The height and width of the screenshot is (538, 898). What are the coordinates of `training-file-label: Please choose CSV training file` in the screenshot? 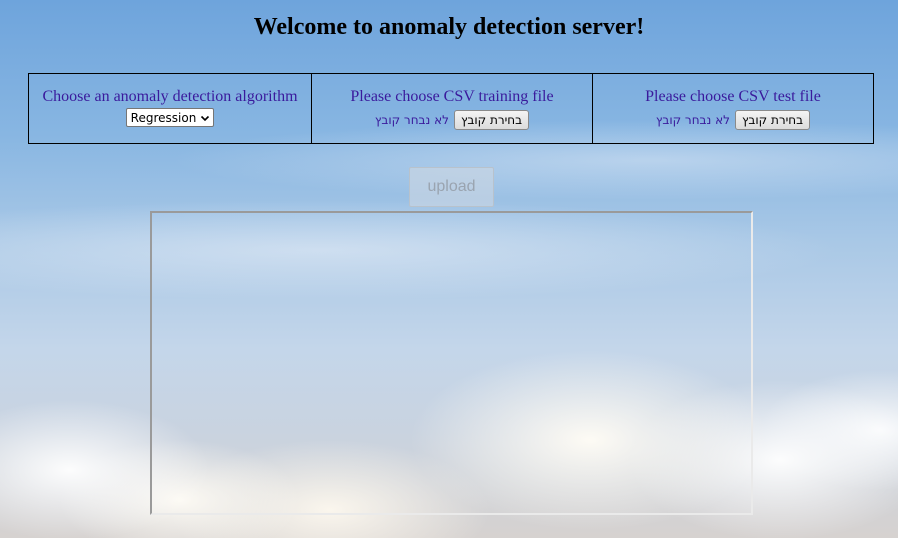 It's located at (452, 96).